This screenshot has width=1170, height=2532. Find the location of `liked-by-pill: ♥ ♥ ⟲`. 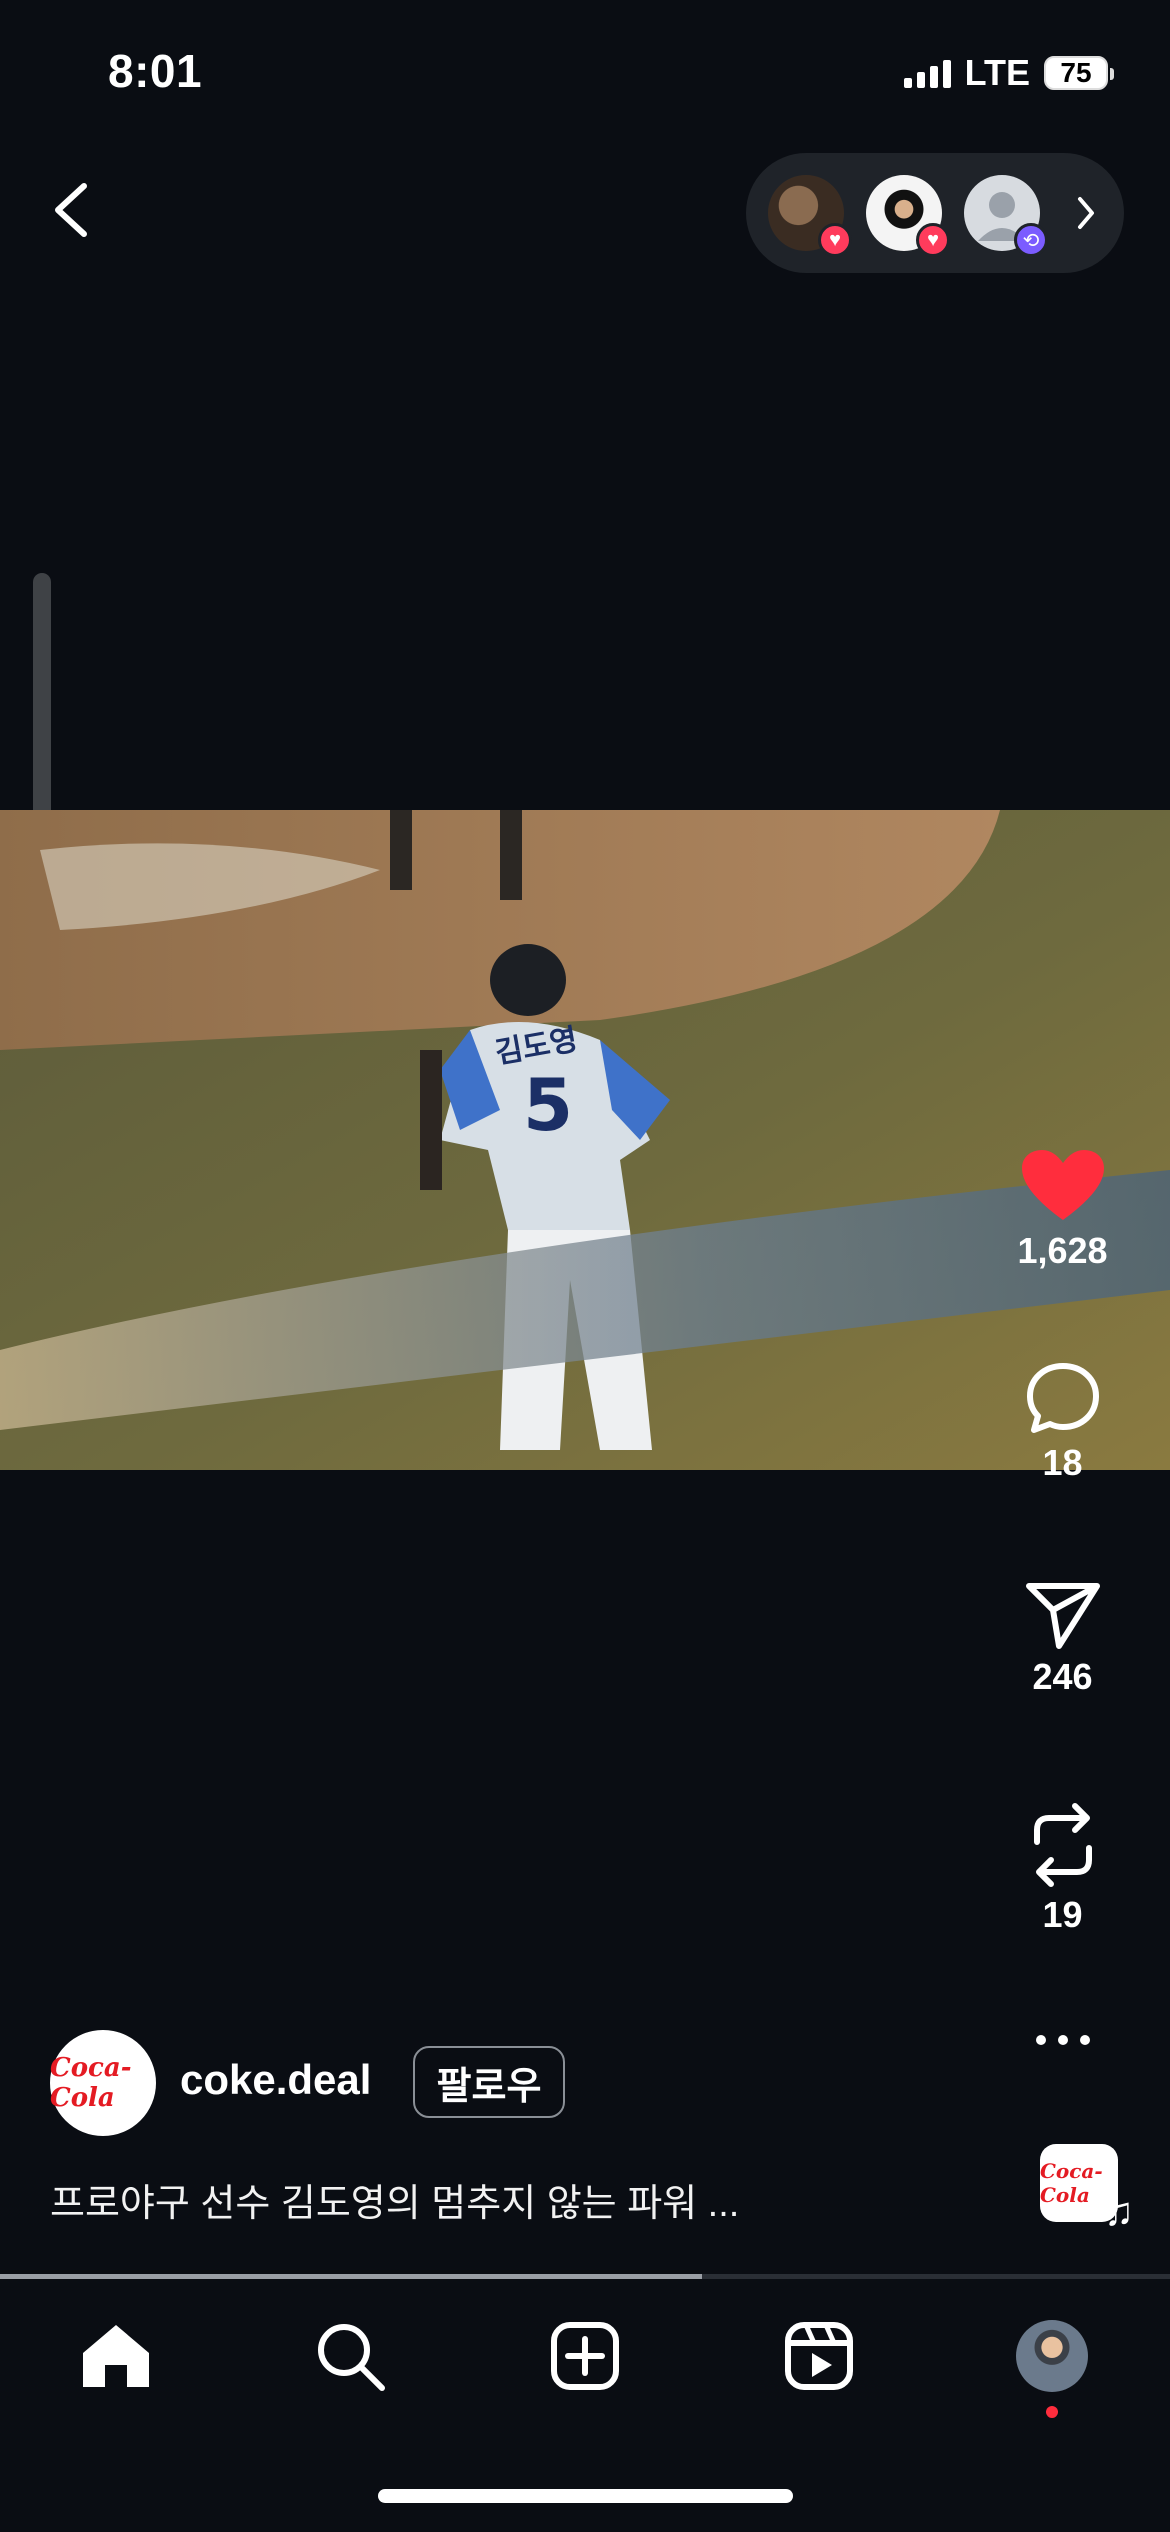

liked-by-pill: ♥ ♥ ⟲ is located at coordinates (935, 213).